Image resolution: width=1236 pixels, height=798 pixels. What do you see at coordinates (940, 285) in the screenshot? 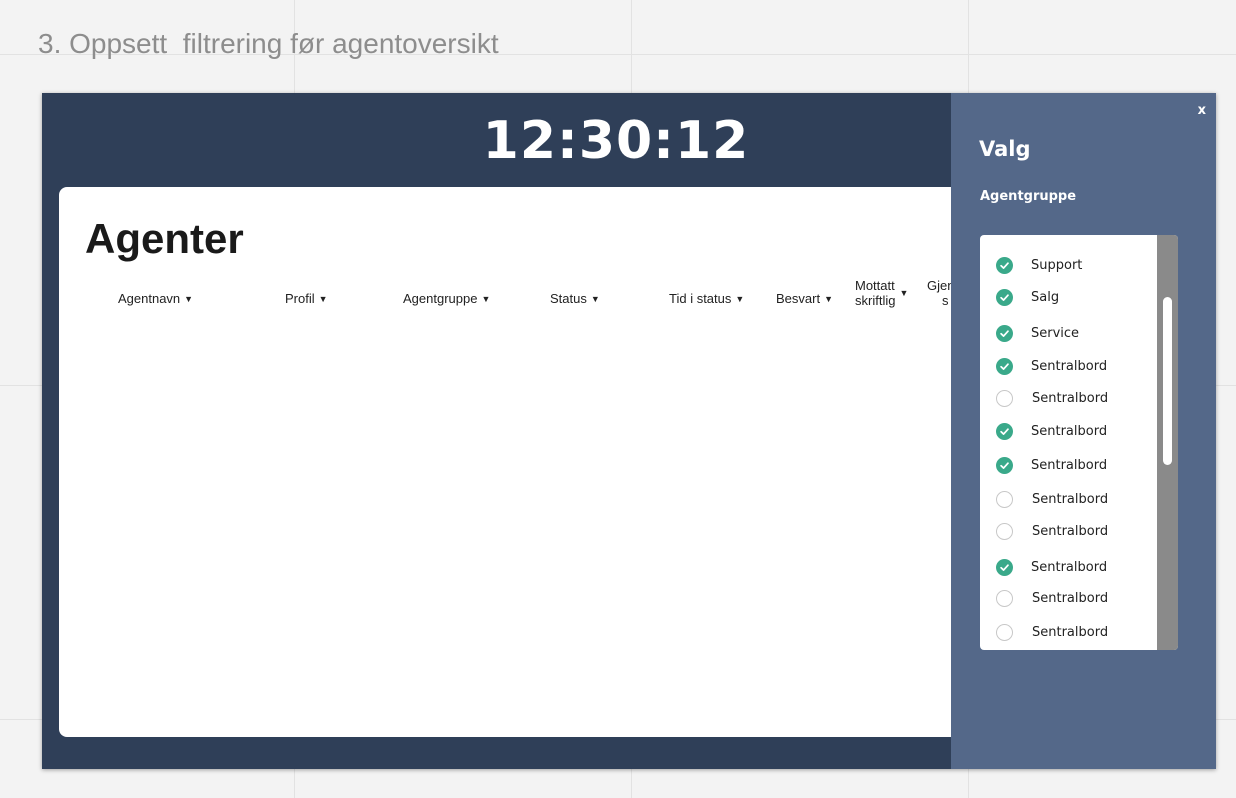
I see `column-label-line1: Gjen` at bounding box center [940, 285].